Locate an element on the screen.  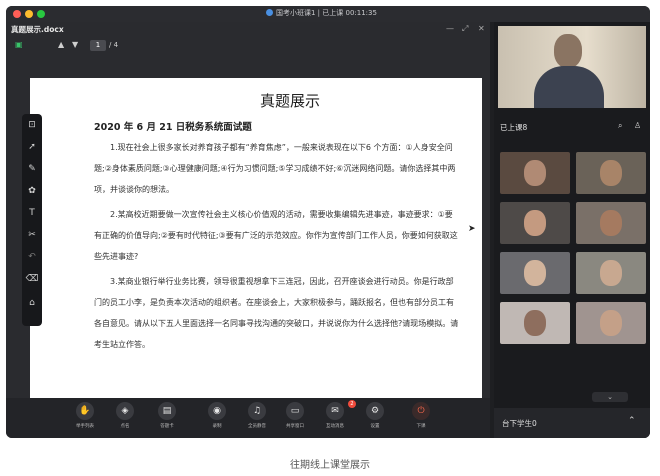
answer-card-button: ▤ 答题卡 is located at coordinates (167, 415).